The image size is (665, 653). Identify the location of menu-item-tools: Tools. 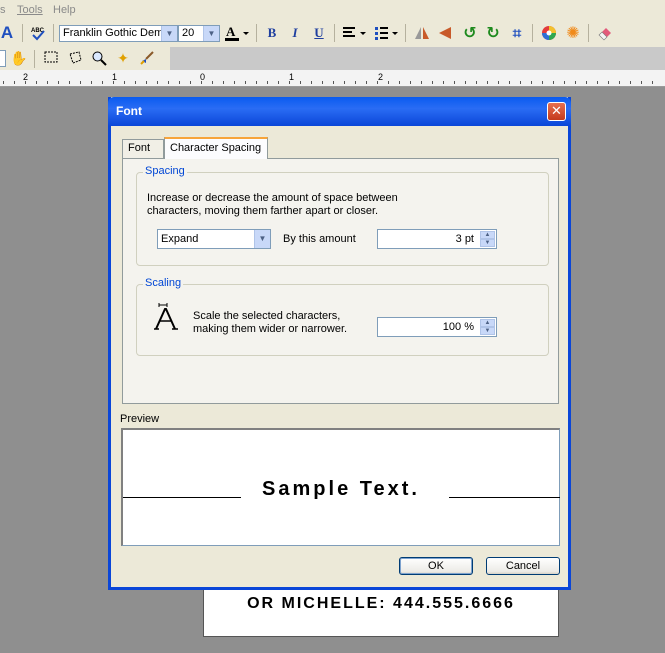
(30, 10).